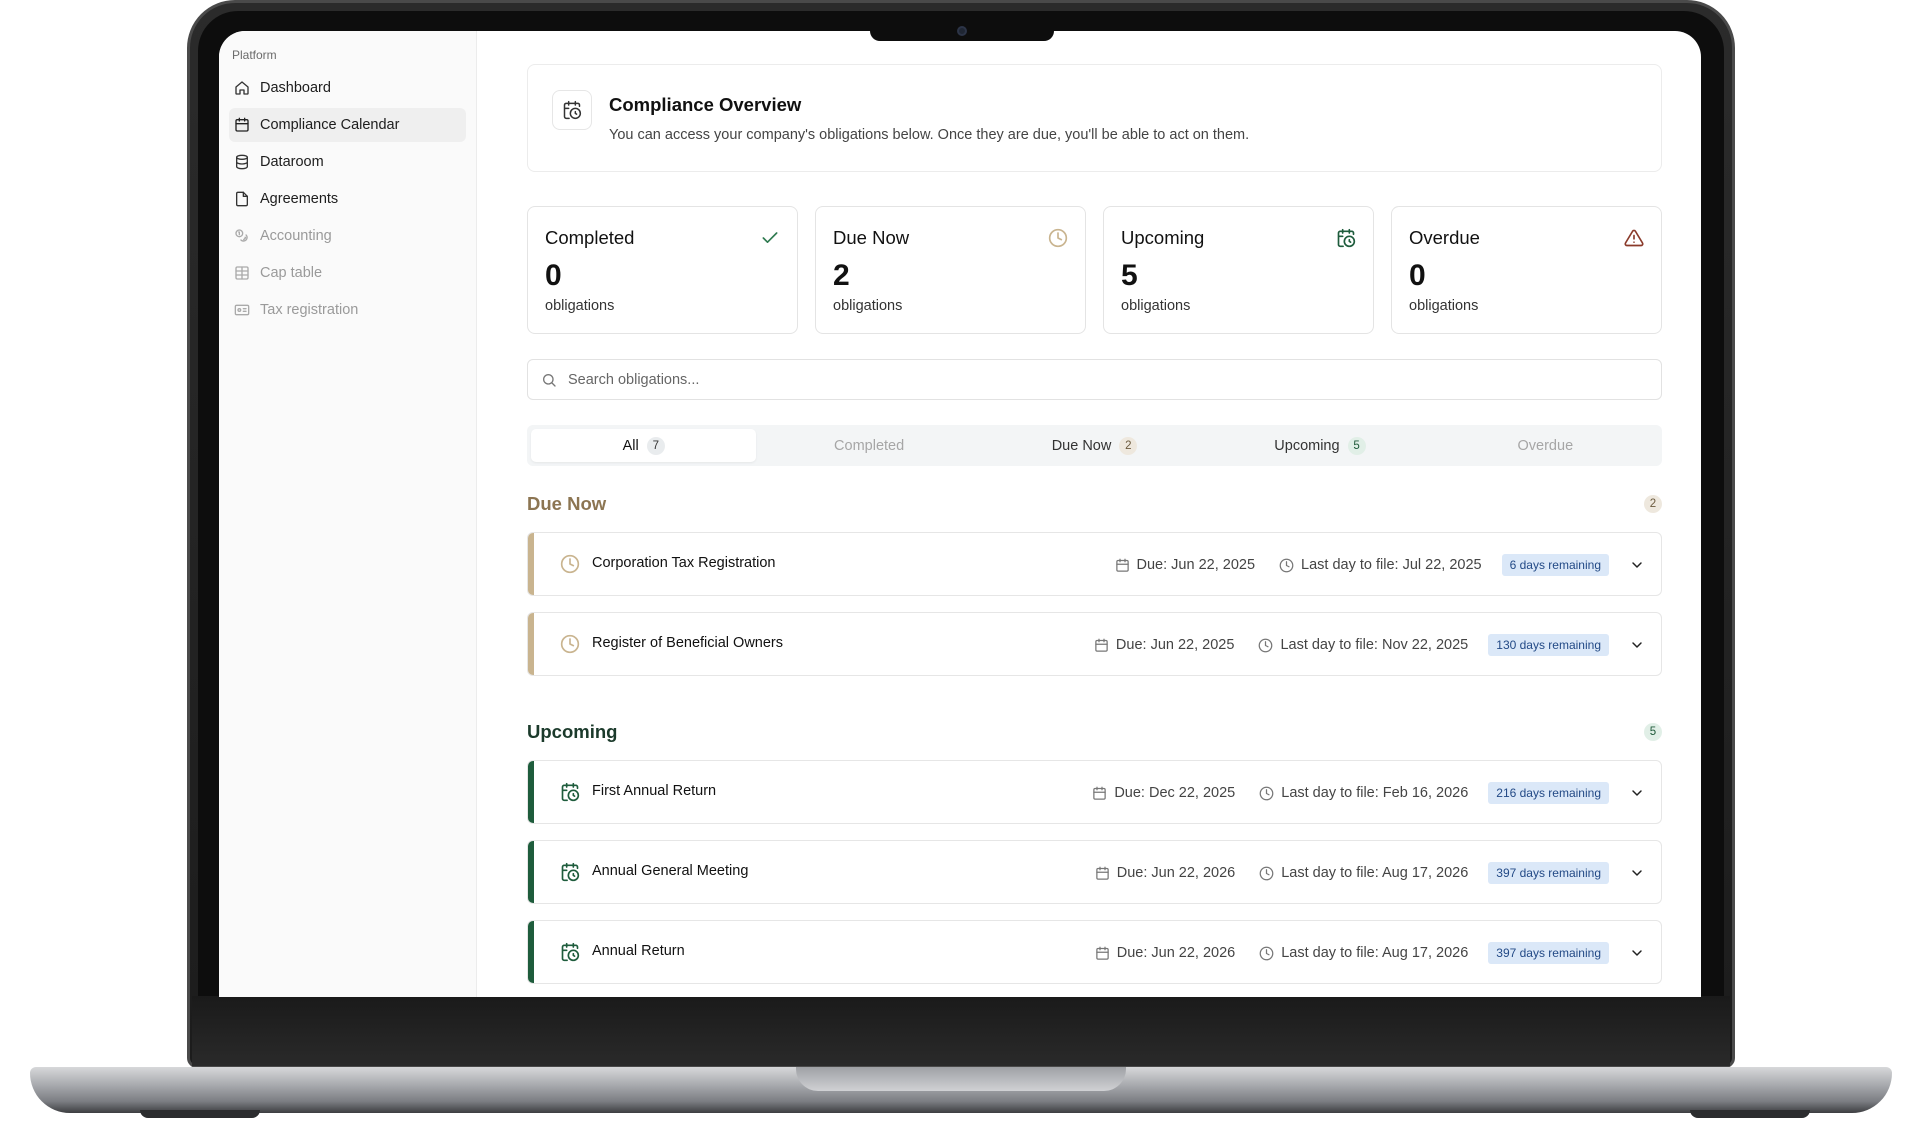  I want to click on section-count-badge: 2, so click(1653, 504).